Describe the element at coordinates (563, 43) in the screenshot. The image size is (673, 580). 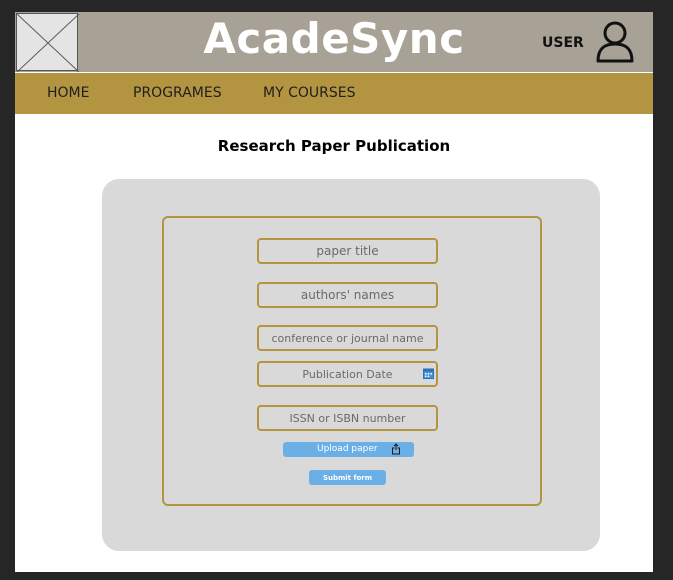
I see `user-label: USER` at that location.